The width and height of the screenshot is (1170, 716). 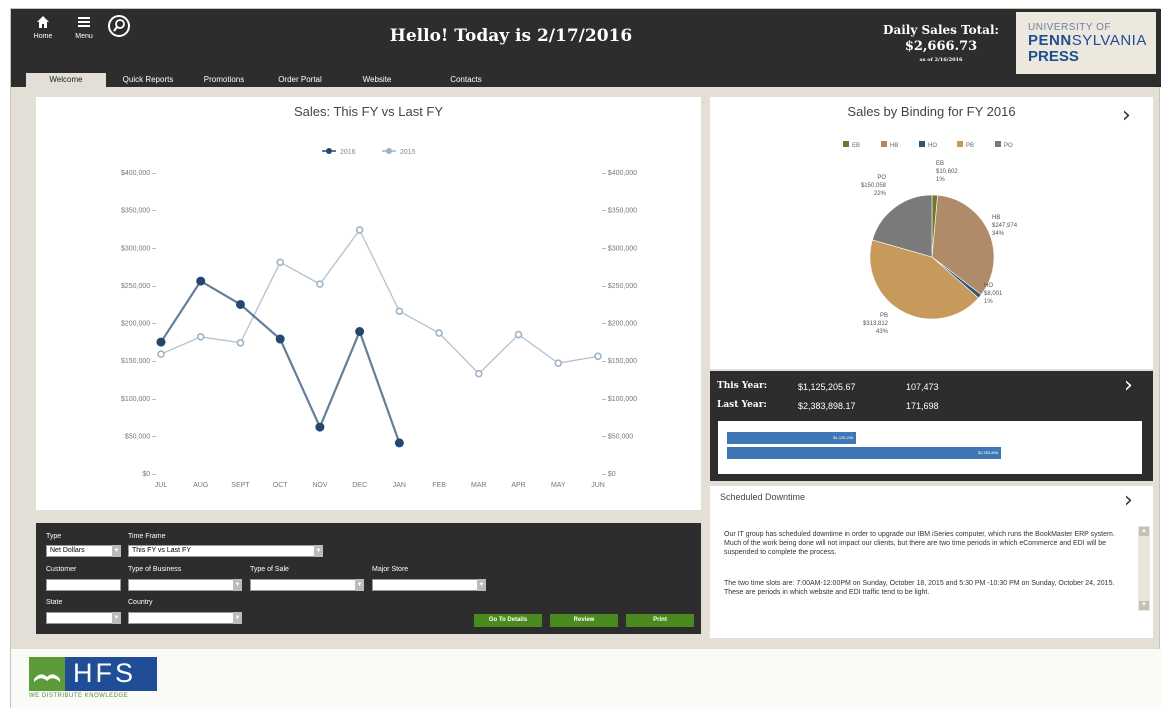 What do you see at coordinates (307, 585) in the screenshot?
I see `type-of-sale-select: ▼` at bounding box center [307, 585].